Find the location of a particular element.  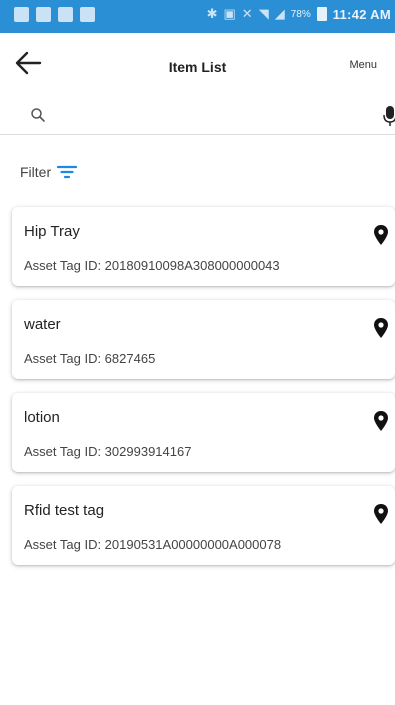

filter-label: Filter is located at coordinates (36, 172).